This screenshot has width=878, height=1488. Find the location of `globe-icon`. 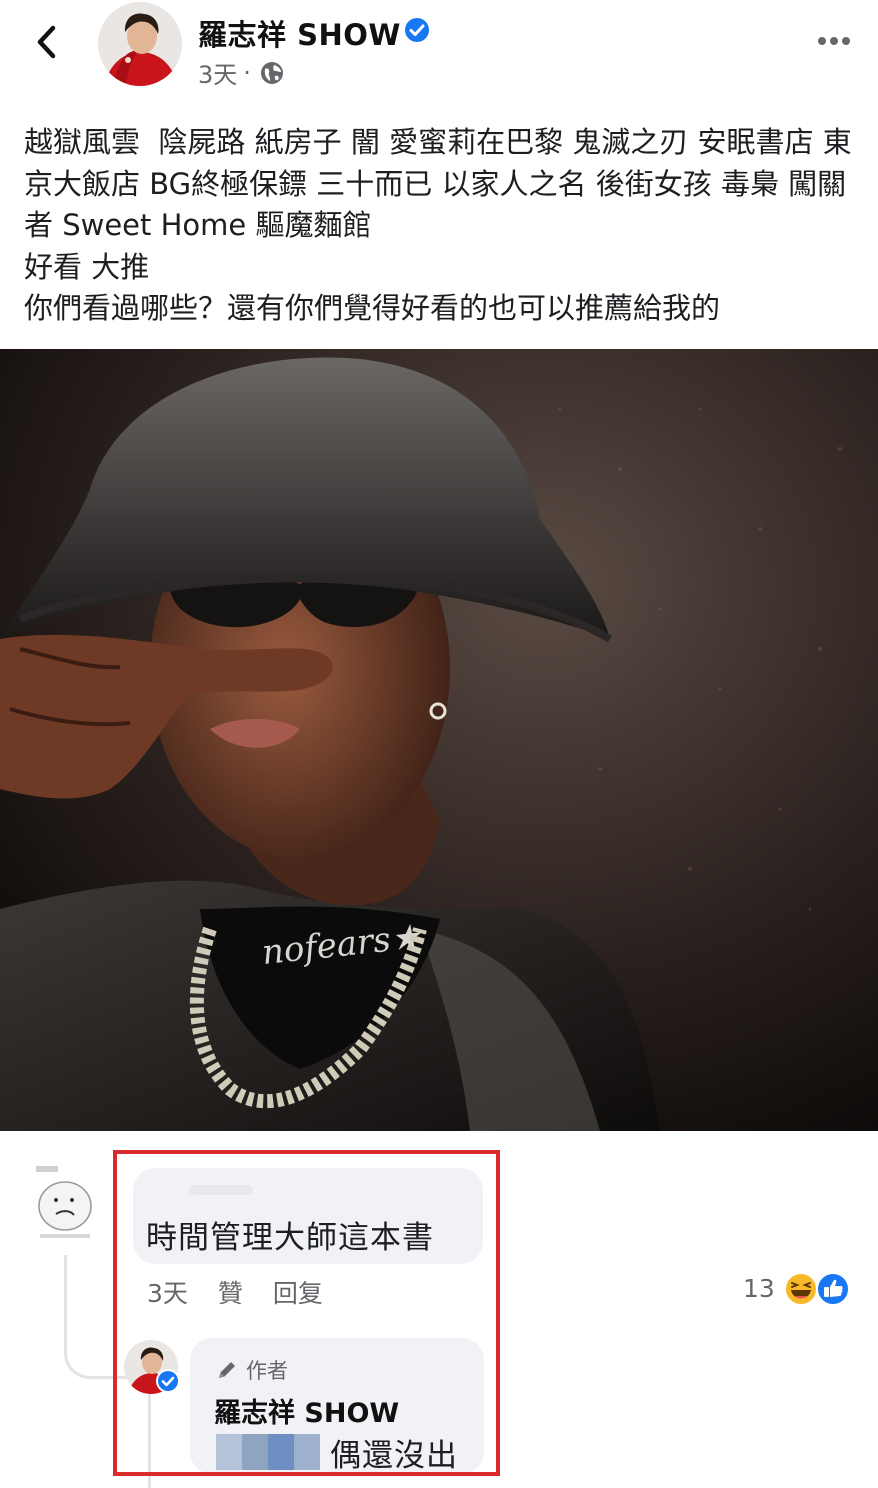

globe-icon is located at coordinates (271, 72).